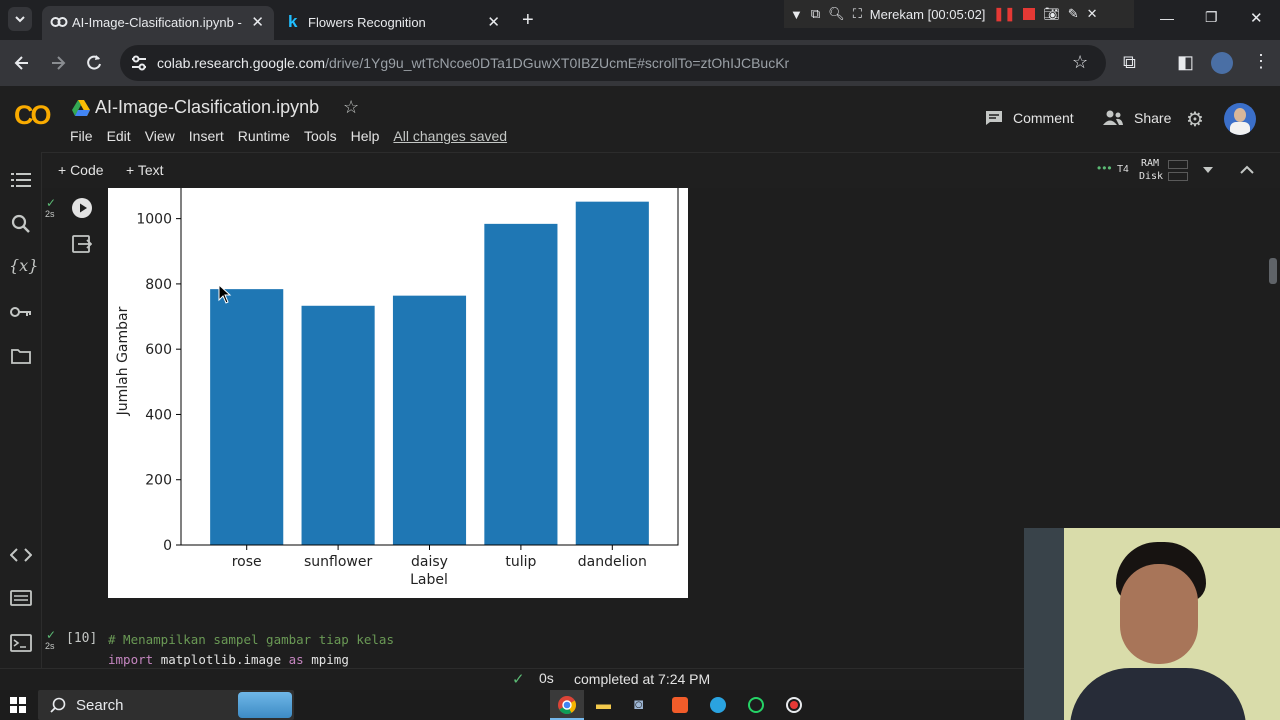 Image resolution: width=1280 pixels, height=720 pixels. What do you see at coordinates (1208, 171) in the screenshot?
I see `runtime-dropdown-icon` at bounding box center [1208, 171].